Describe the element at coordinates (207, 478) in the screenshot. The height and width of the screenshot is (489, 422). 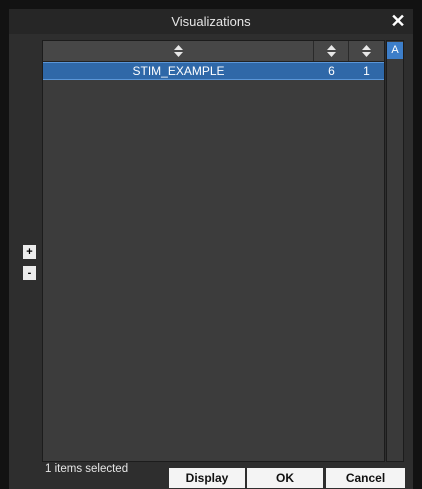
I see `display-button: Display` at that location.